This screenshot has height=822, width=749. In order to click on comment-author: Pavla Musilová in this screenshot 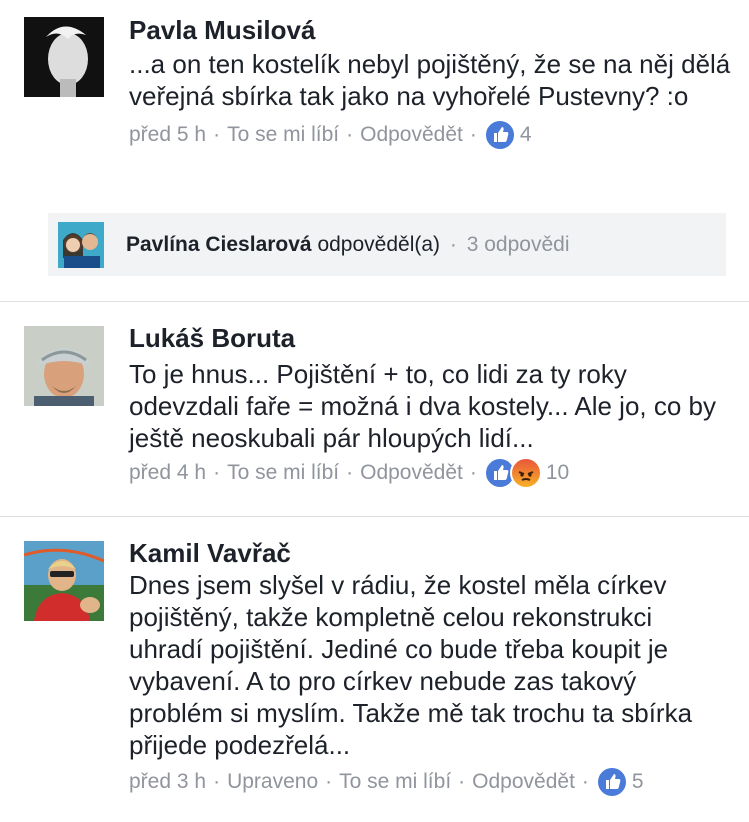, I will do `click(430, 30)`.